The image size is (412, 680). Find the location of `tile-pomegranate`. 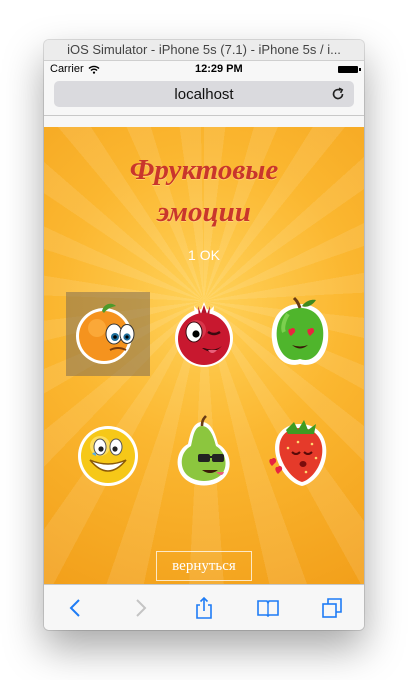

tile-pomegranate is located at coordinates (204, 334).